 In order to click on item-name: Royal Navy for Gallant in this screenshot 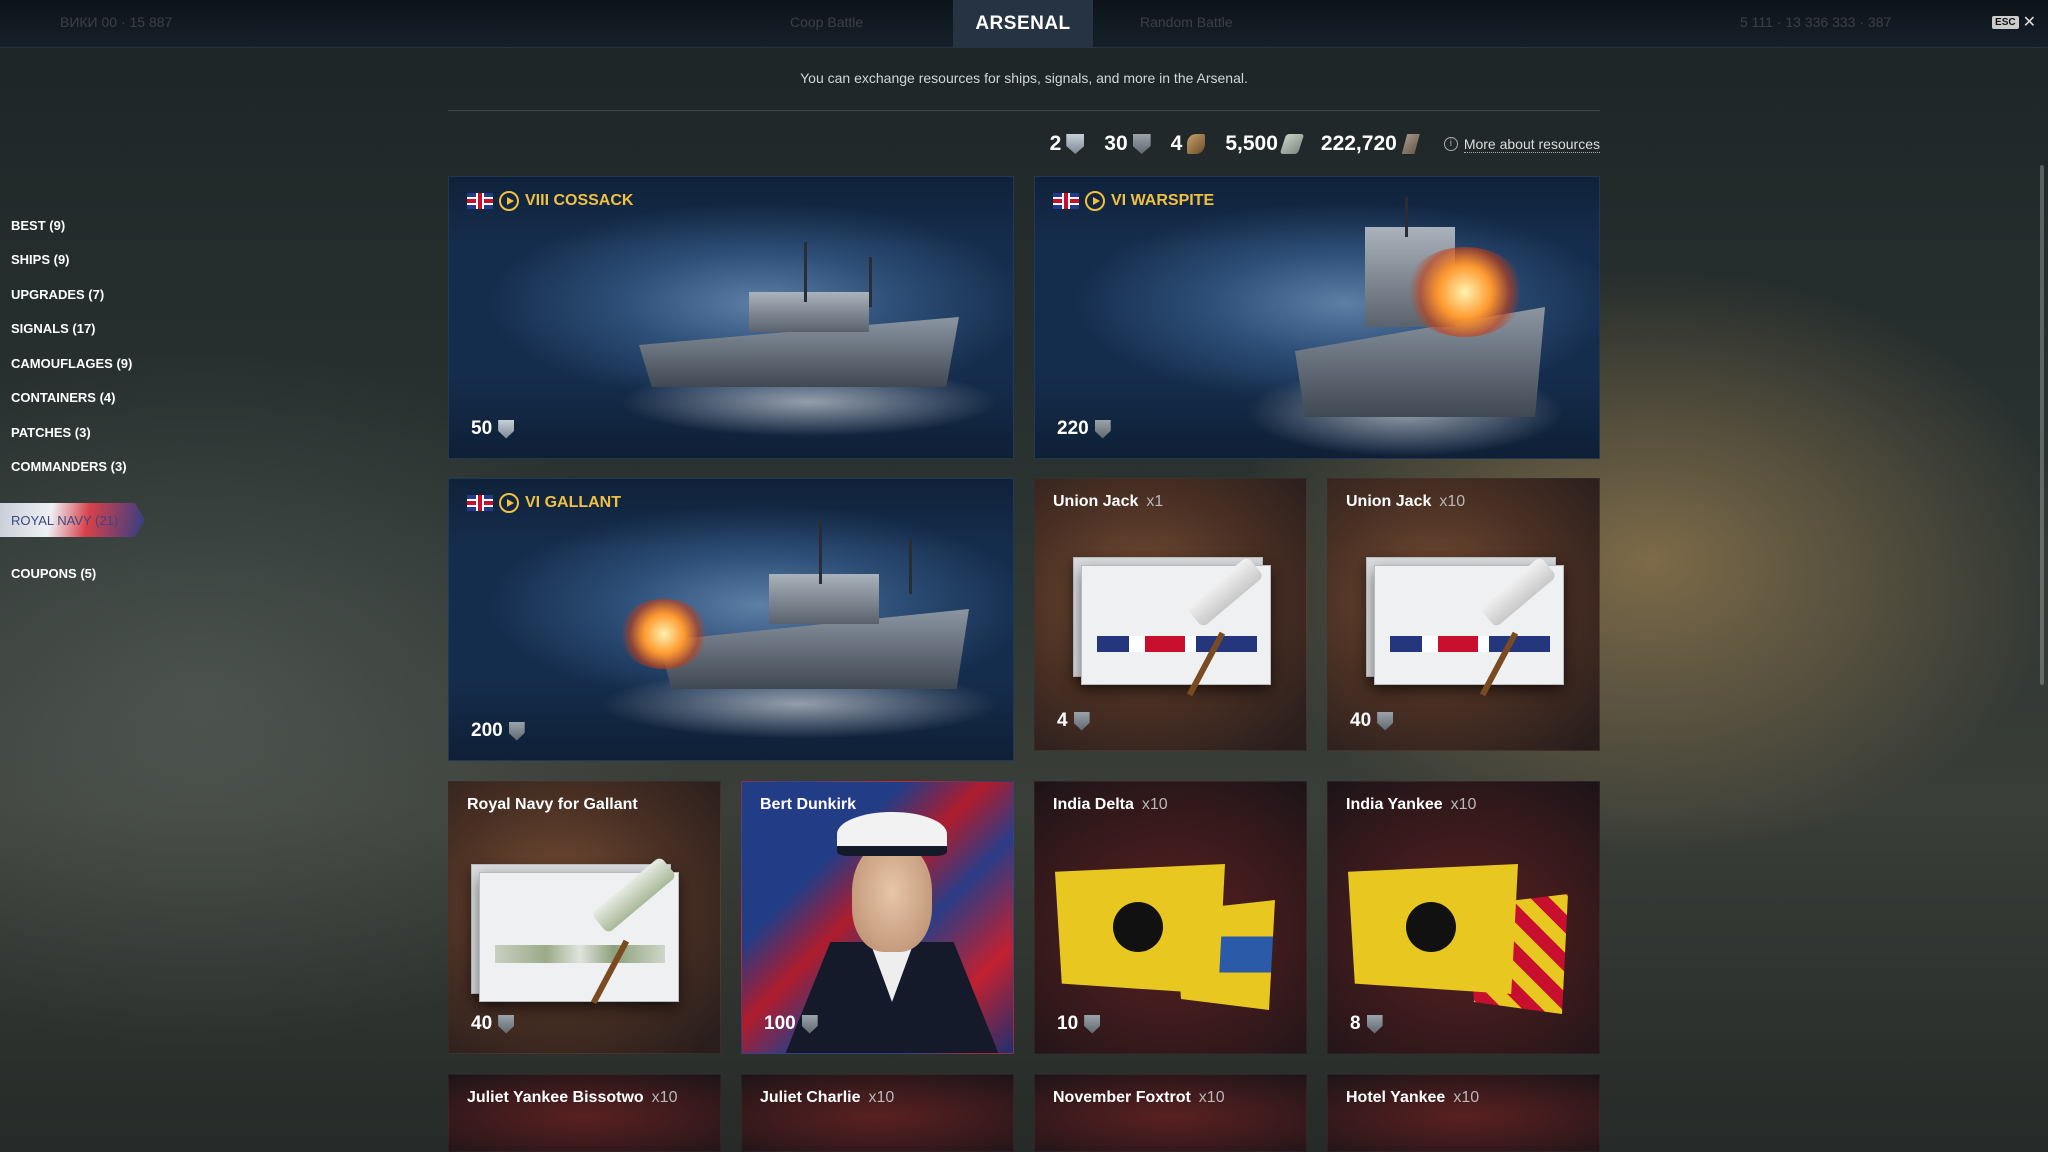, I will do `click(552, 804)`.